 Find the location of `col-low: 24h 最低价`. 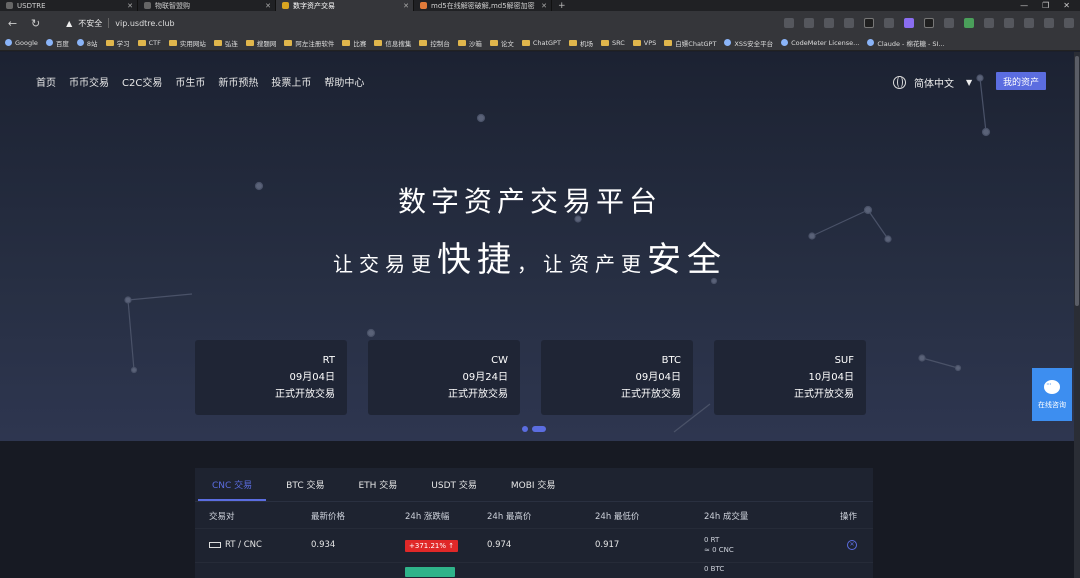

col-low: 24h 最低价 is located at coordinates (617, 517).